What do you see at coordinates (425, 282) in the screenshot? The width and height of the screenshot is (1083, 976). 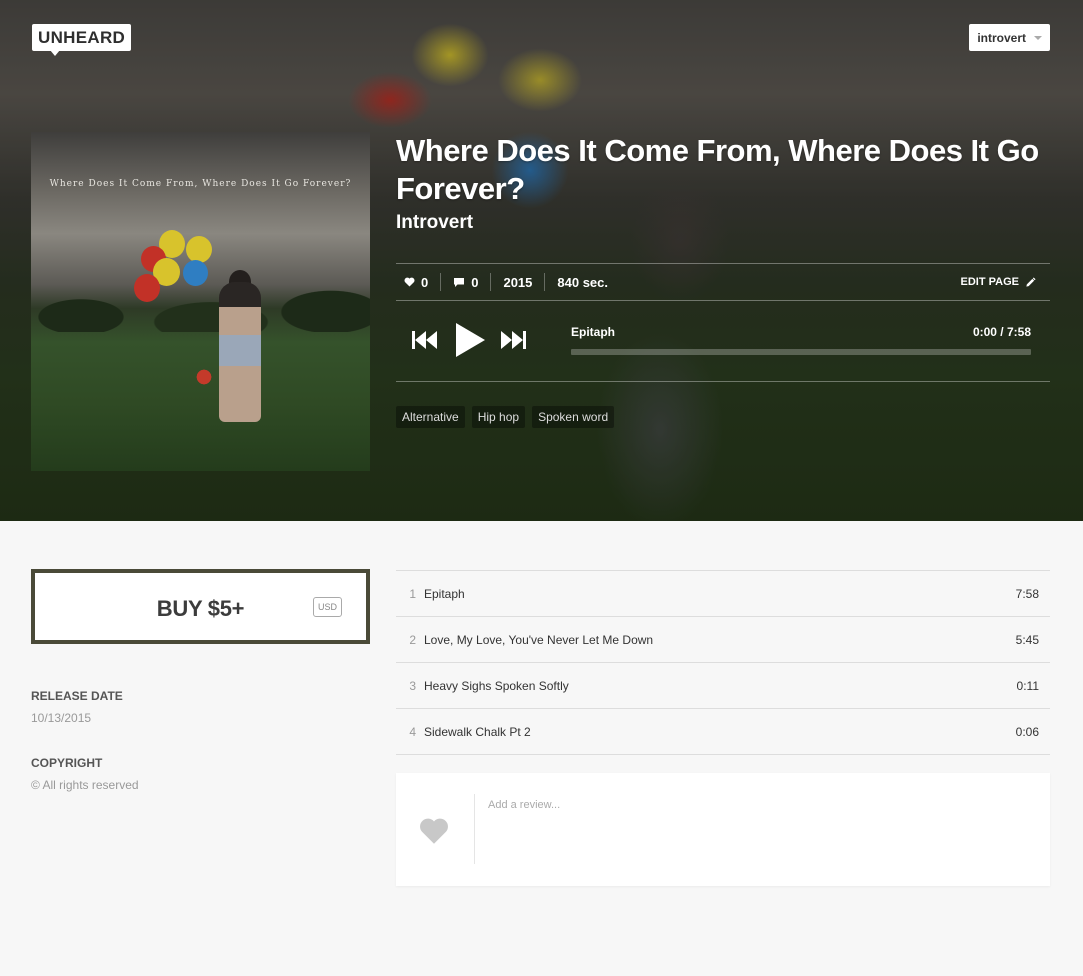 I see `likes-count: 0` at bounding box center [425, 282].